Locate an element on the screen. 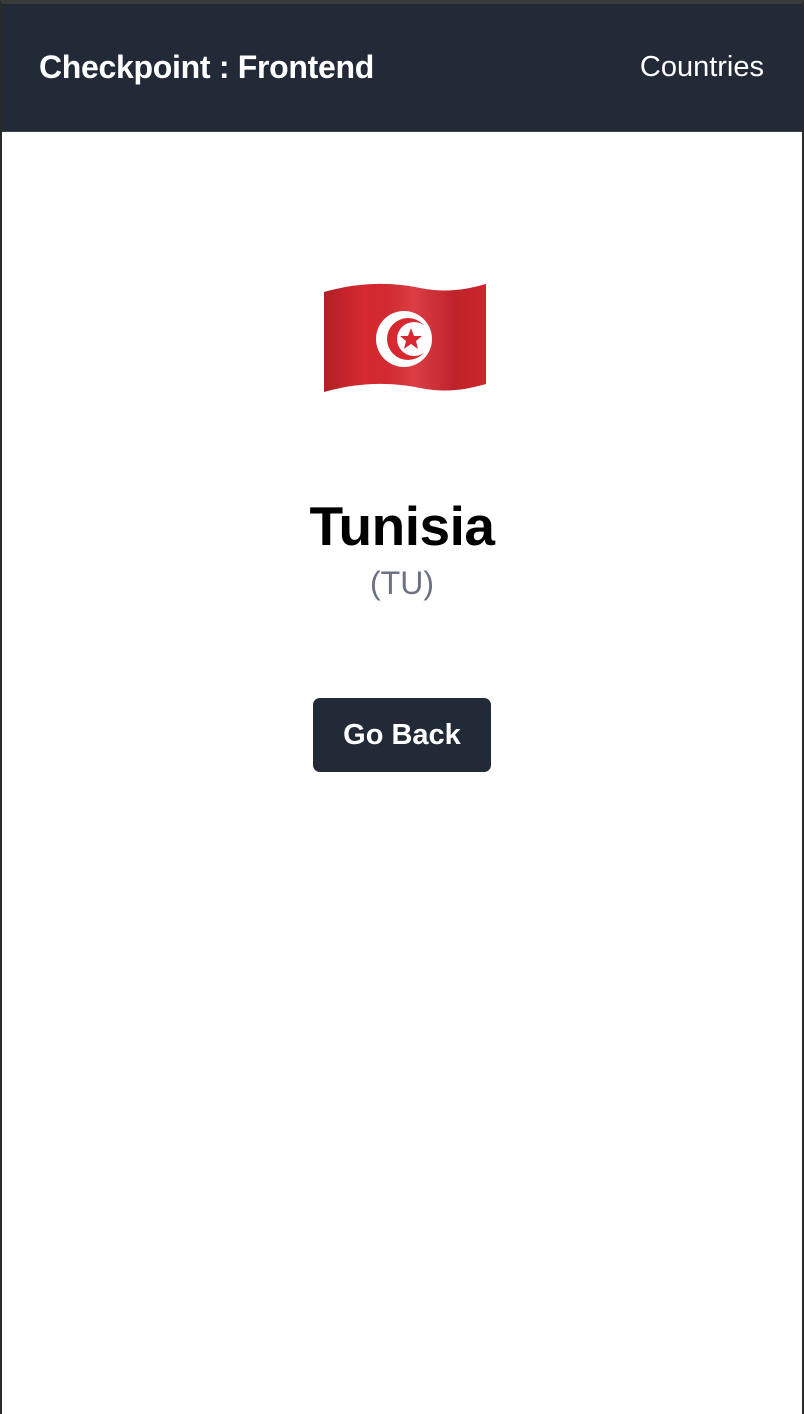  top-navbar: Checkpoint : Frontend Countries is located at coordinates (402, 68).